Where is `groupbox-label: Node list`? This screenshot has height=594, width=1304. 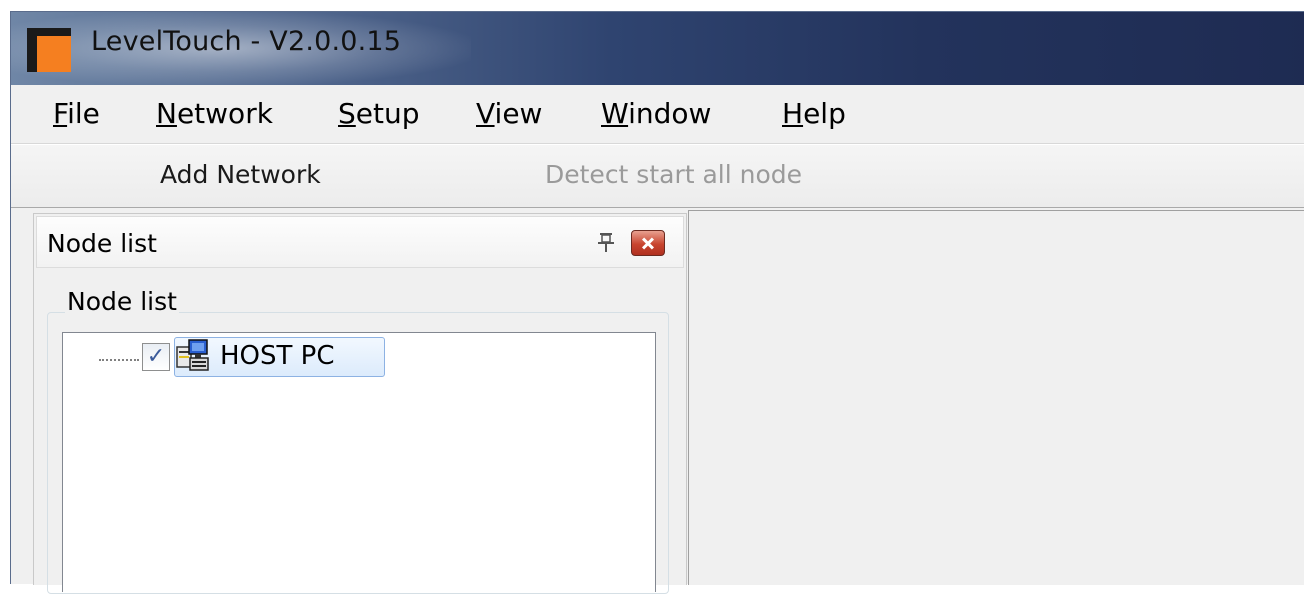 groupbox-label: Node list is located at coordinates (122, 301).